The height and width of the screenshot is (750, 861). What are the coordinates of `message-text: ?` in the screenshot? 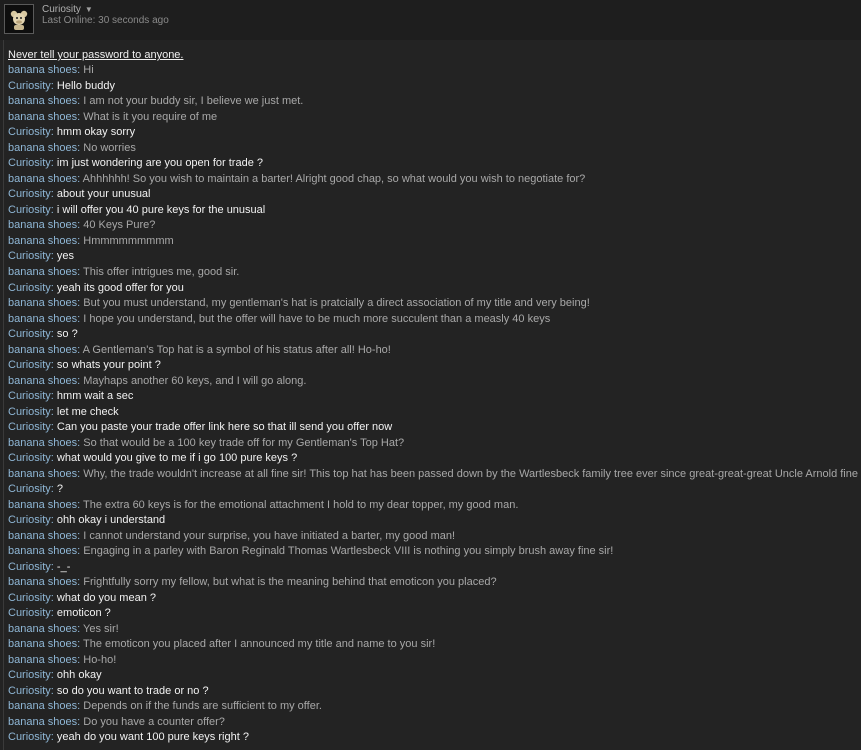 It's located at (60, 489).